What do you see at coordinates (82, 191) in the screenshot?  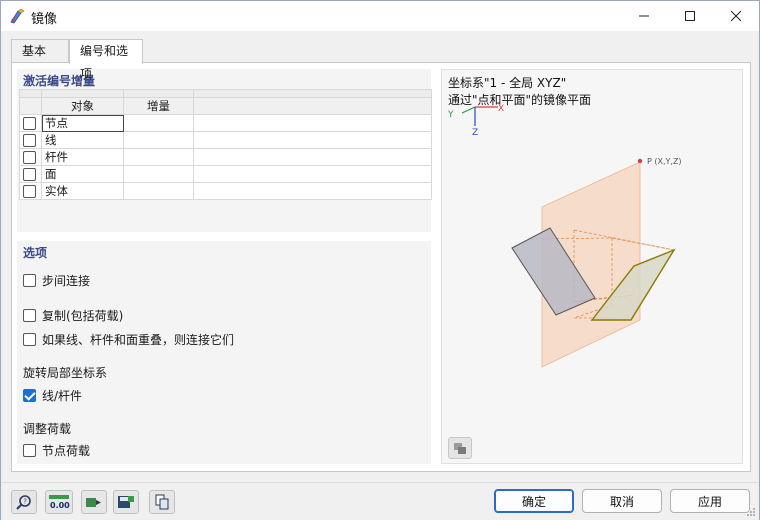 I see `object-cell: 实体` at bounding box center [82, 191].